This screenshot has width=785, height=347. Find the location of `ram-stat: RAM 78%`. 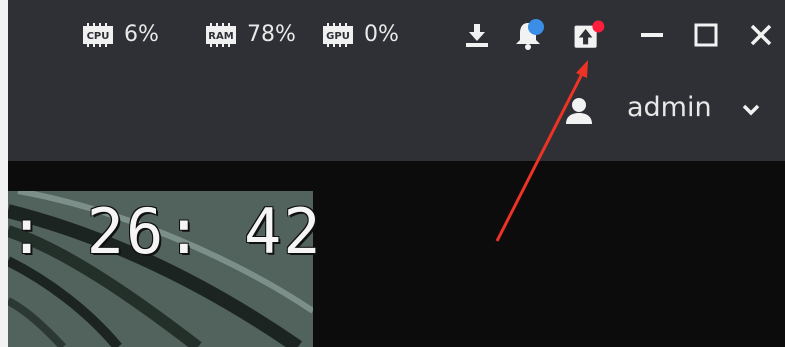

ram-stat: RAM 78% is located at coordinates (249, 34).